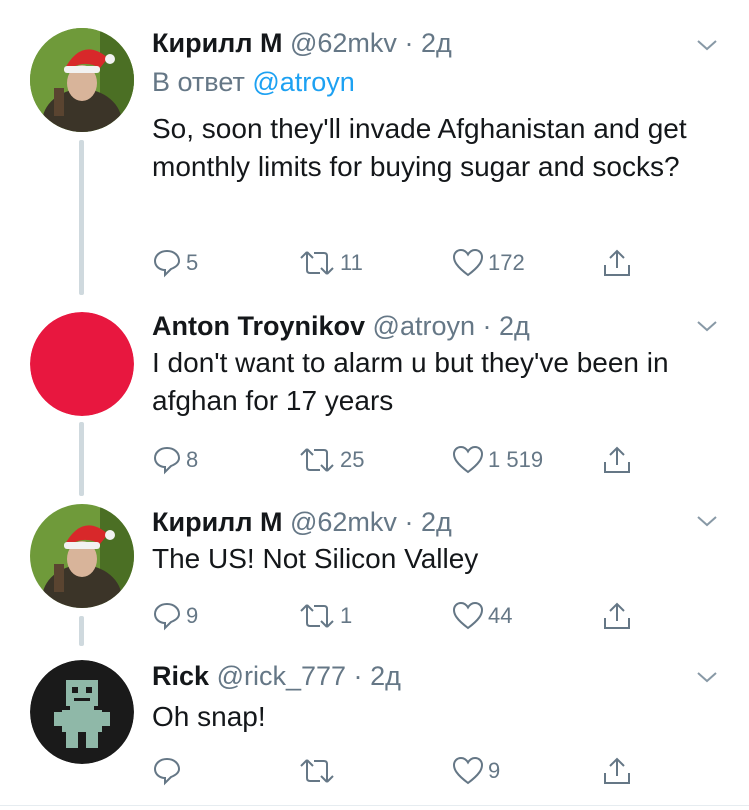  Describe the element at coordinates (374, 805) in the screenshot. I see `bottom-divider` at that location.